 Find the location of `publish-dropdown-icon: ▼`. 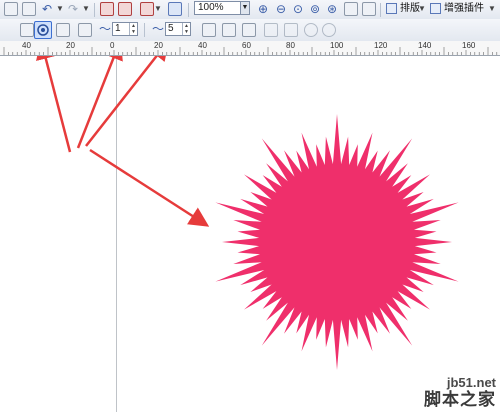

publish-dropdown-icon: ▼ is located at coordinates (158, 9).